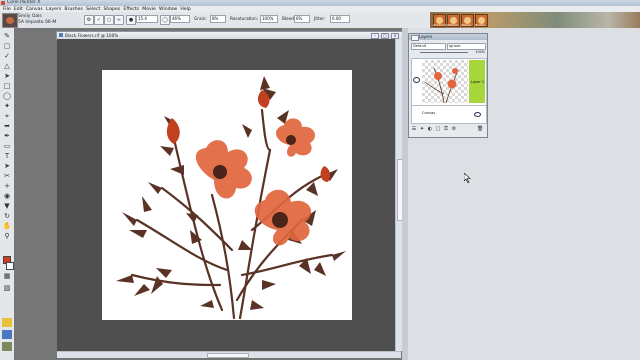 The image size is (640, 360). Describe the element at coordinates (399, 195) in the screenshot. I see `vertical-scrollbar` at that location.